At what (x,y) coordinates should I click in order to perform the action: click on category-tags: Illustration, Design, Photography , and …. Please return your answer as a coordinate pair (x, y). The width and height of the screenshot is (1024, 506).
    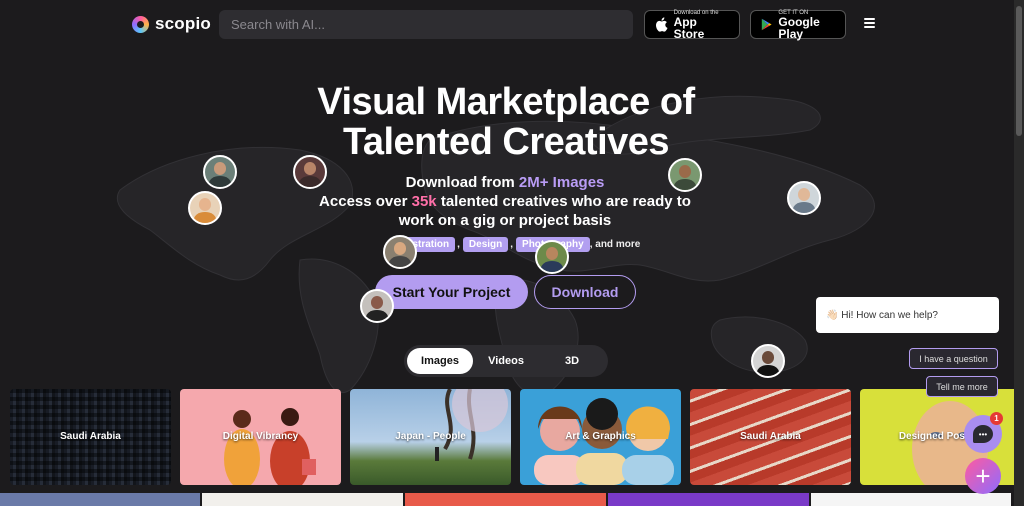
    Looking at the image, I should click on (516, 244).